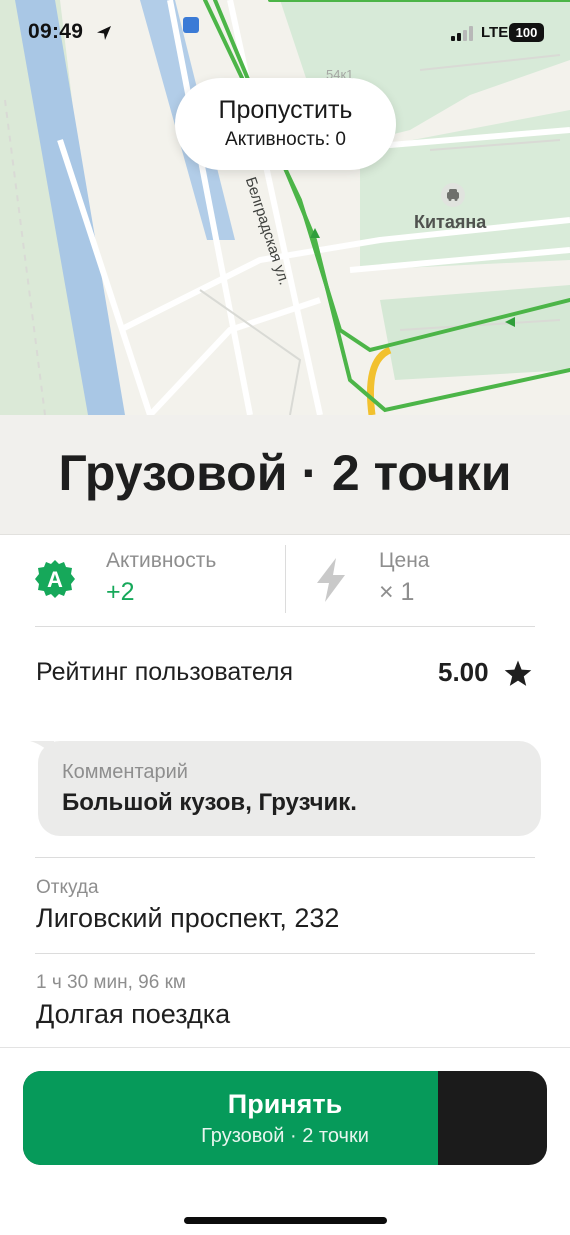 The width and height of the screenshot is (570, 1235). I want to click on star-icon, so click(518, 673).